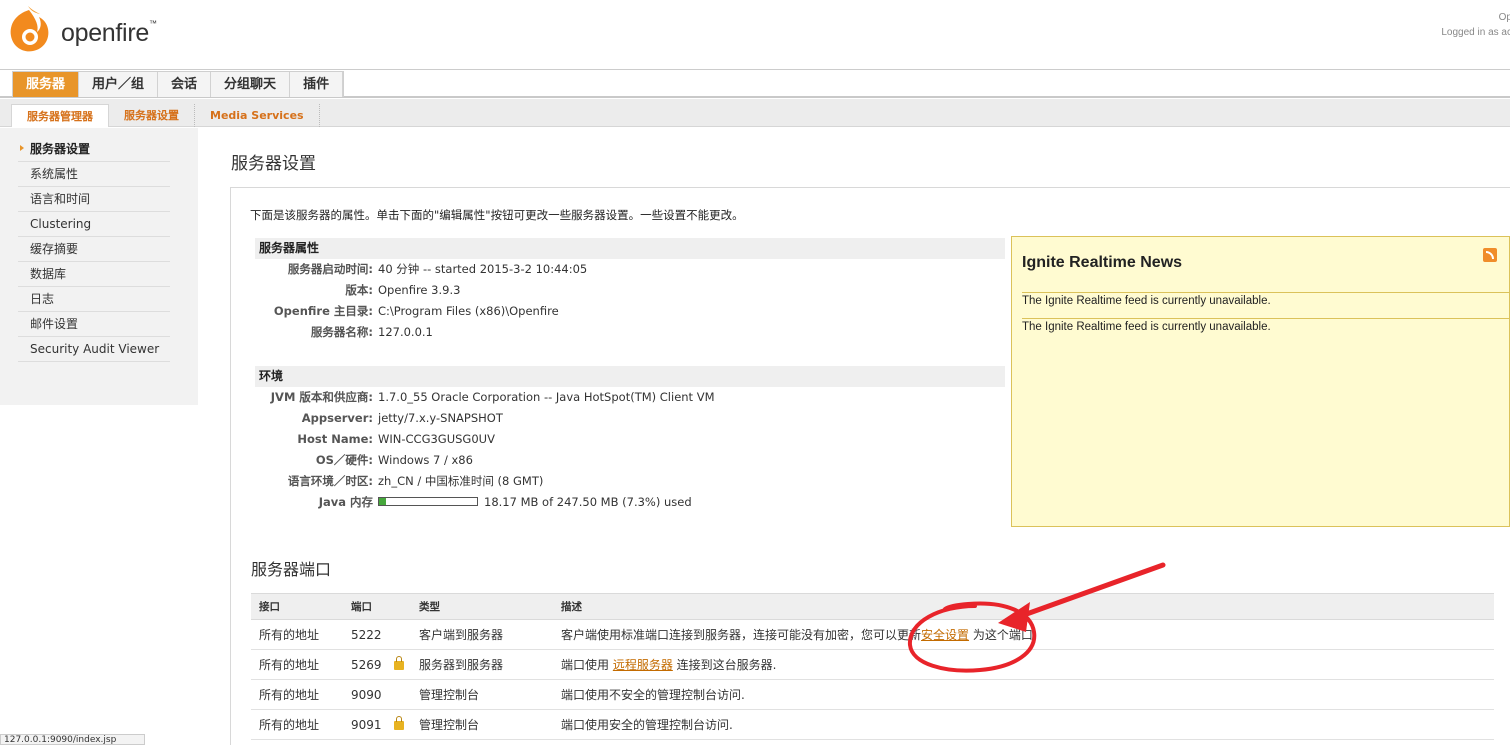 Image resolution: width=1510 pixels, height=745 pixels. I want to click on port-number: 9090, so click(377, 694).